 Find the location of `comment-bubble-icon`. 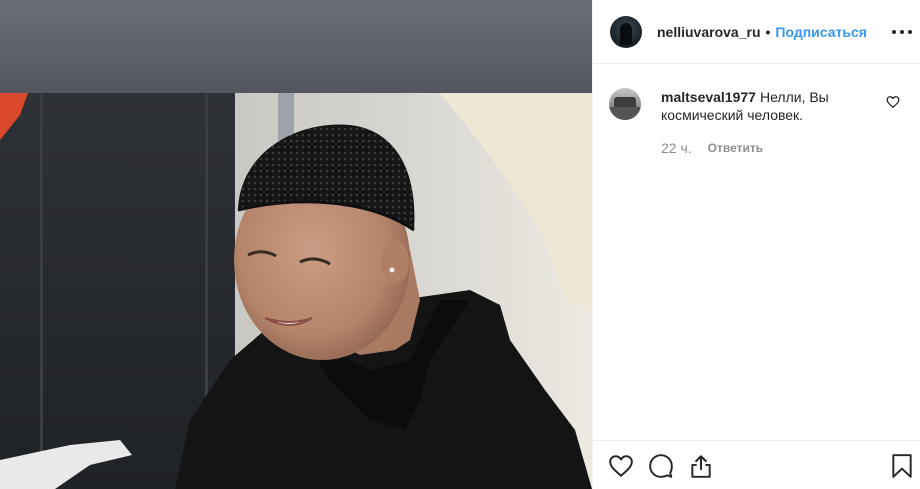

comment-bubble-icon is located at coordinates (661, 466).